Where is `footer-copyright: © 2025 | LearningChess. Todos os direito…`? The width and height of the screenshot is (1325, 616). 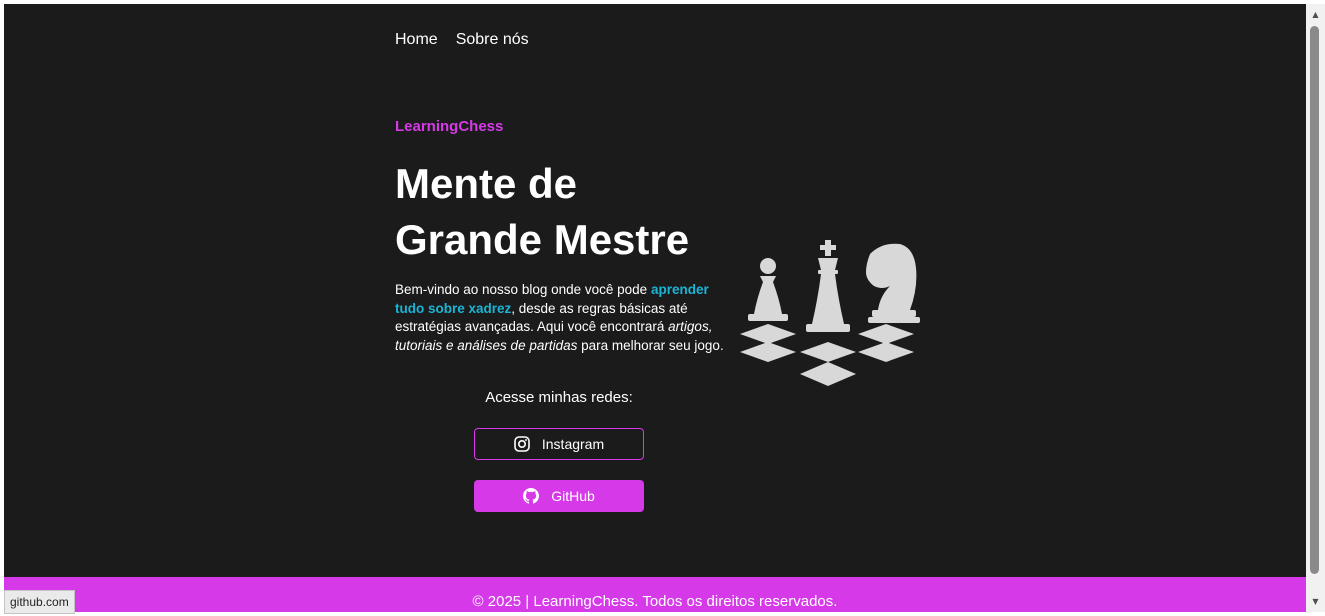 footer-copyright: © 2025 | LearningChess. Todos os direito… is located at coordinates (655, 601).